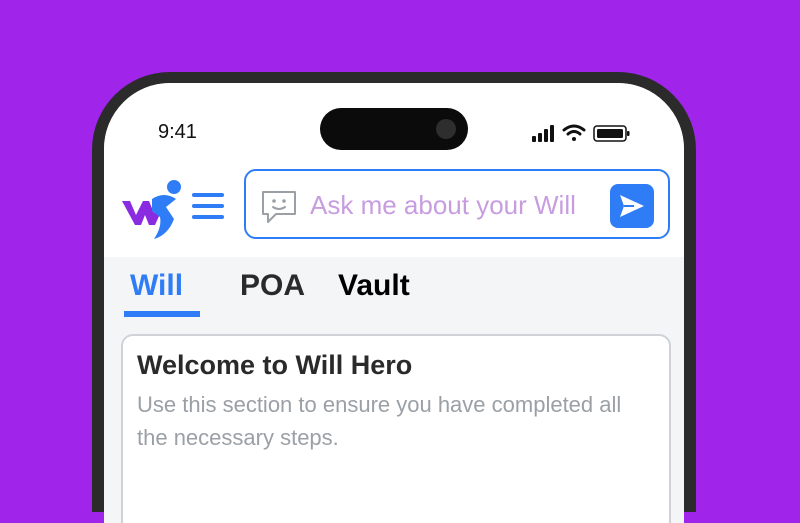  Describe the element at coordinates (151, 209) in the screenshot. I see `will-hero-logo-icon` at that location.